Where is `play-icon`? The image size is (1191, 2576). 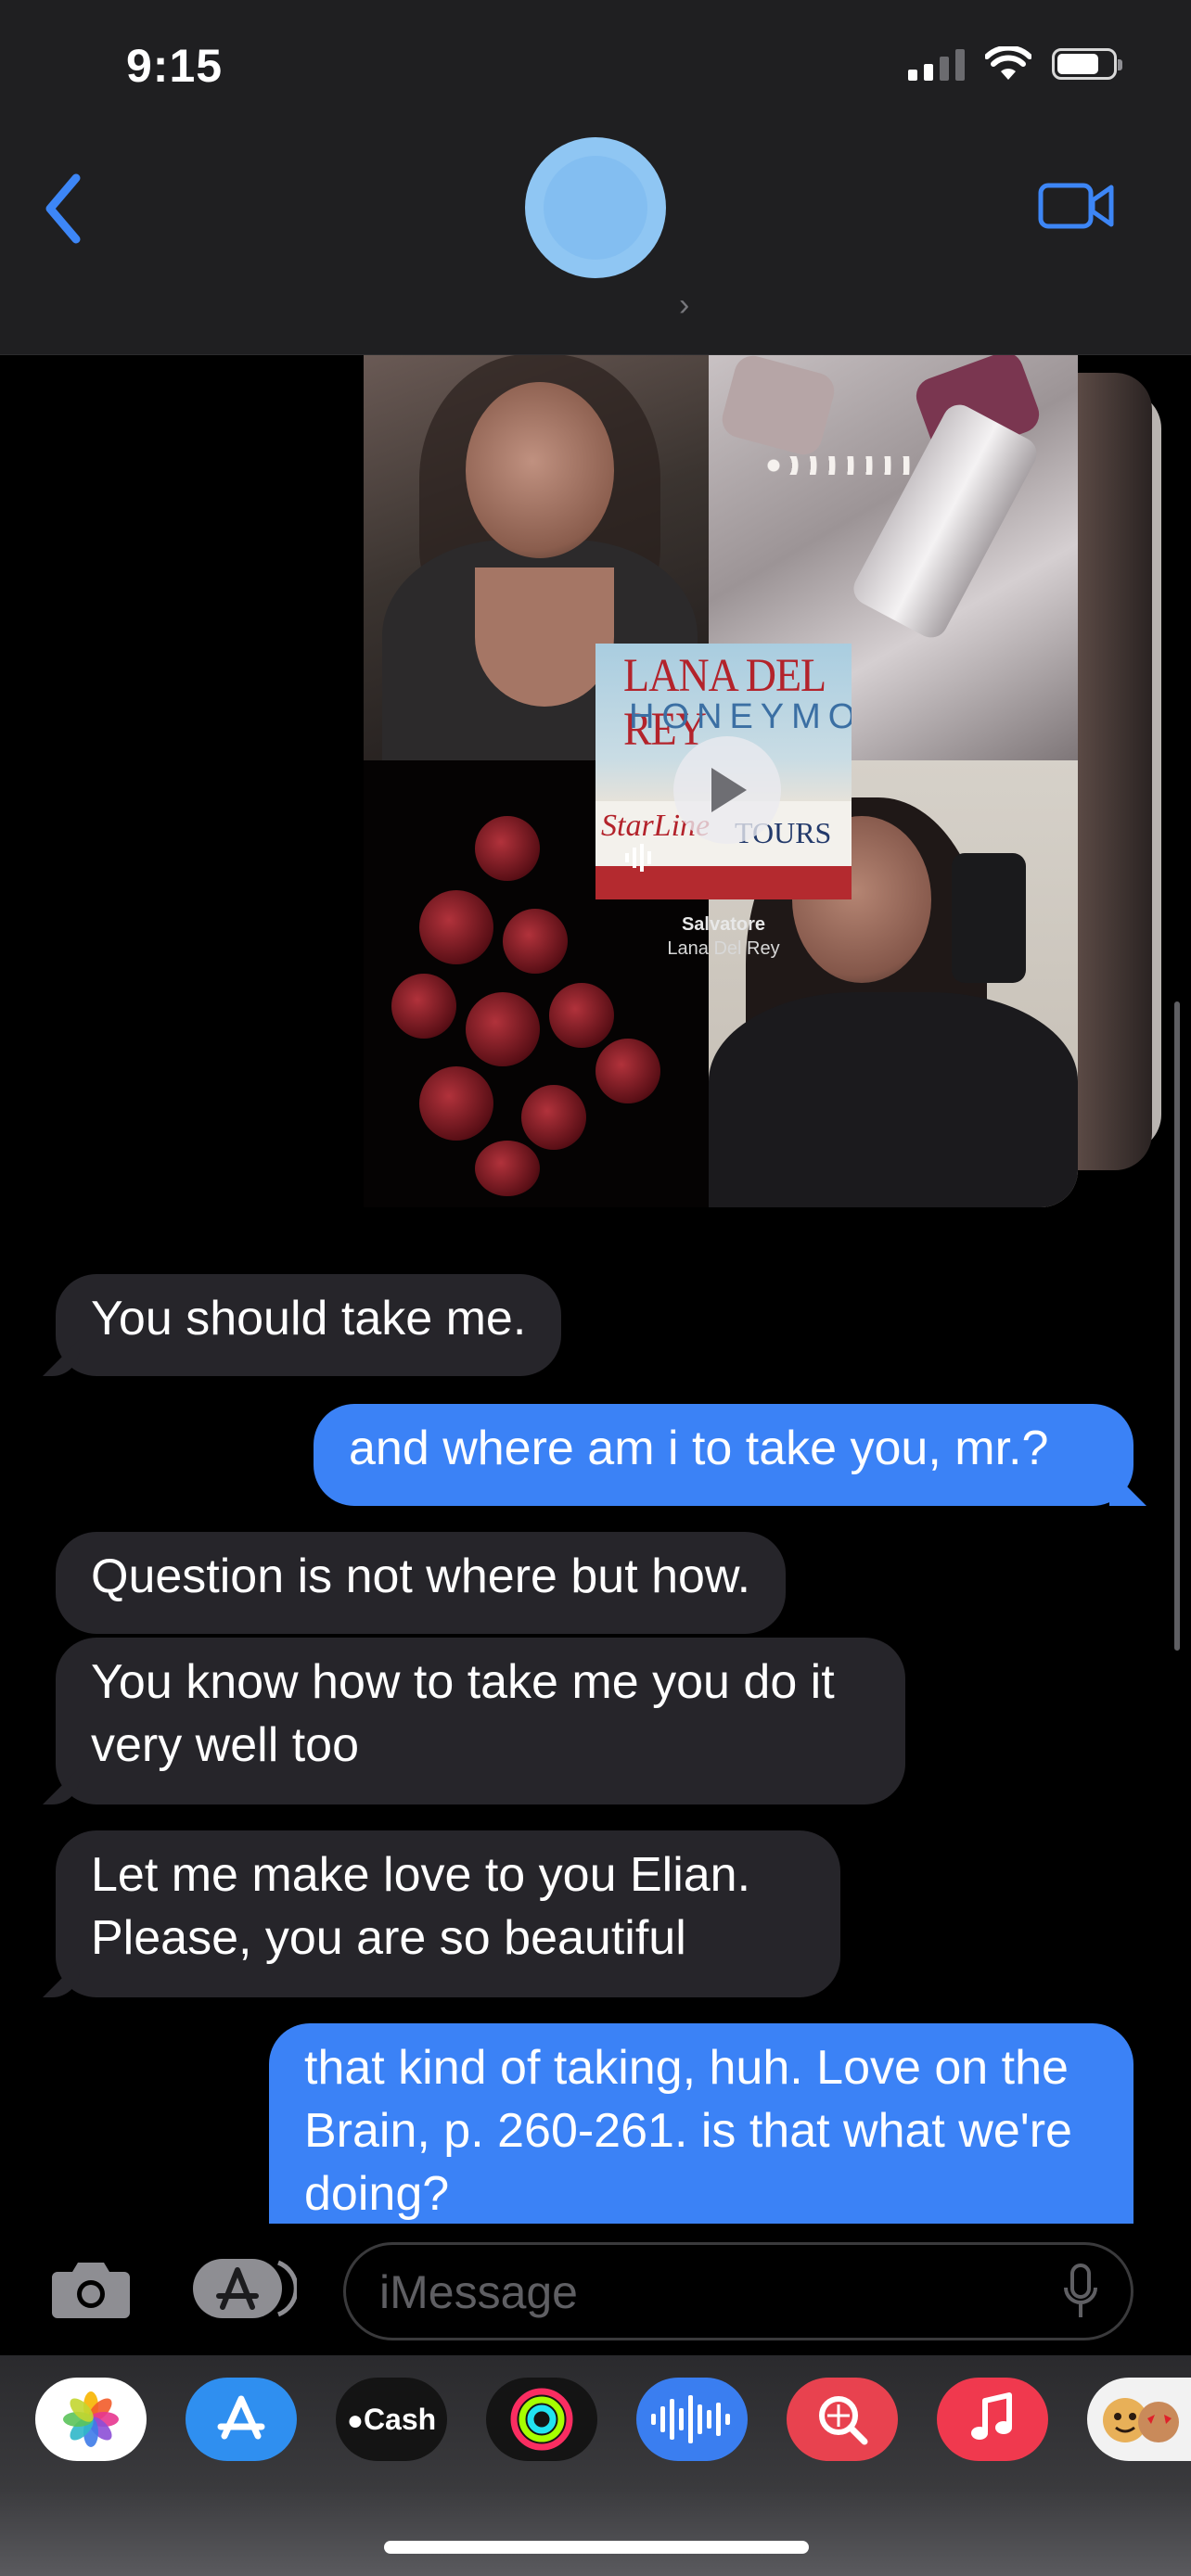 play-icon is located at coordinates (729, 790).